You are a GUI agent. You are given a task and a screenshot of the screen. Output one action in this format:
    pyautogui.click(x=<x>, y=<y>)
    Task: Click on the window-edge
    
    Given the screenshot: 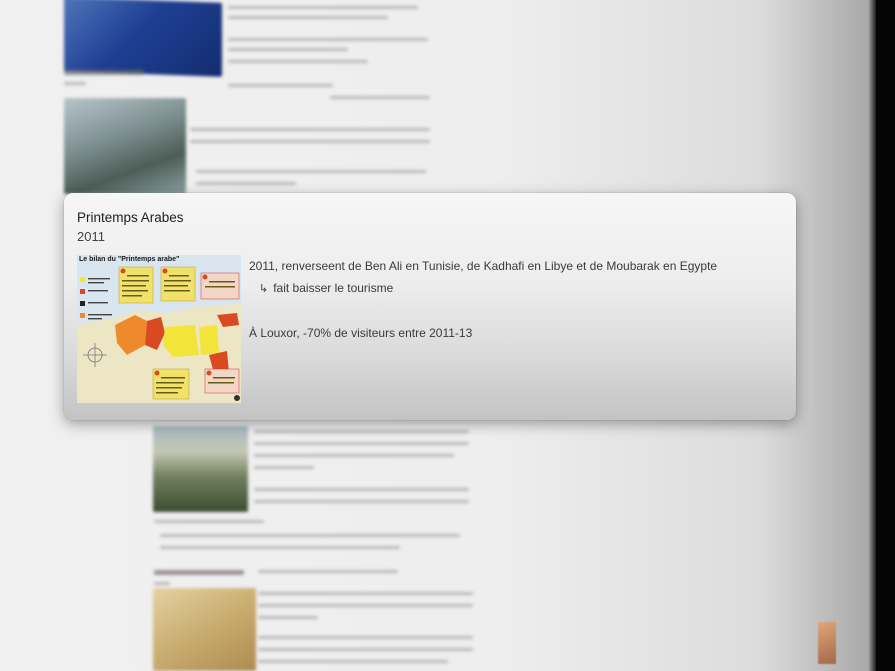 What is the action you would take?
    pyautogui.click(x=885, y=335)
    